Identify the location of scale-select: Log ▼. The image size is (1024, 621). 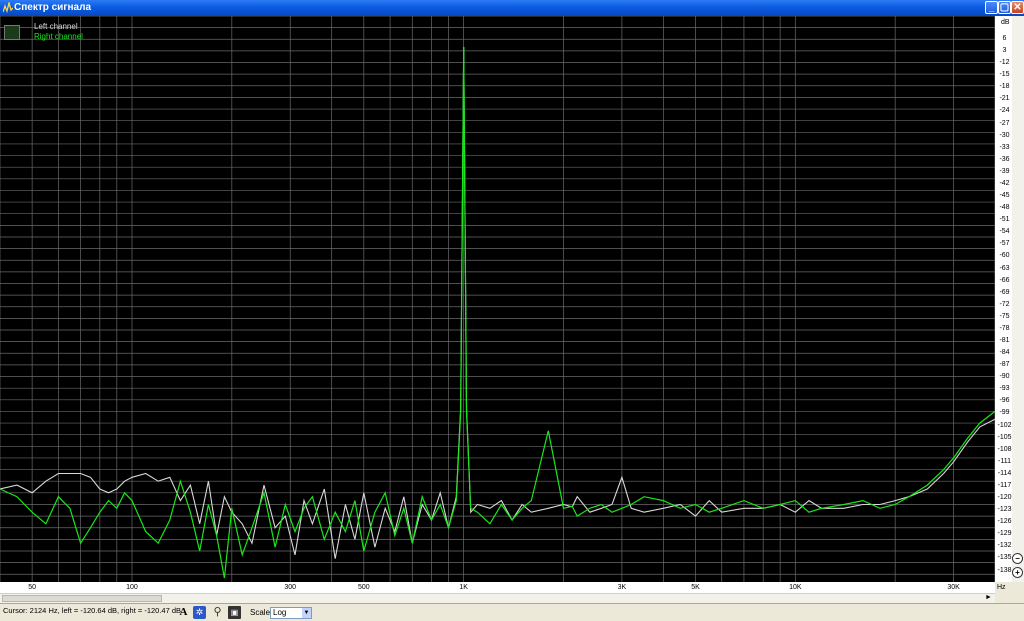
(291, 613).